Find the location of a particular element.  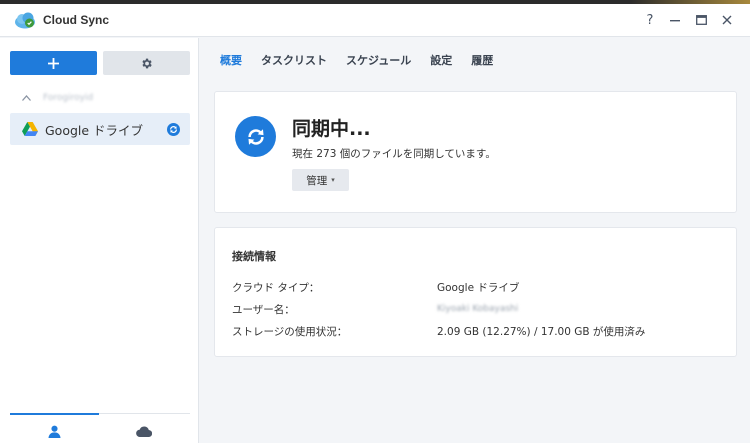

sidebar-item-google-drive: Google ドライブ is located at coordinates (100, 129).